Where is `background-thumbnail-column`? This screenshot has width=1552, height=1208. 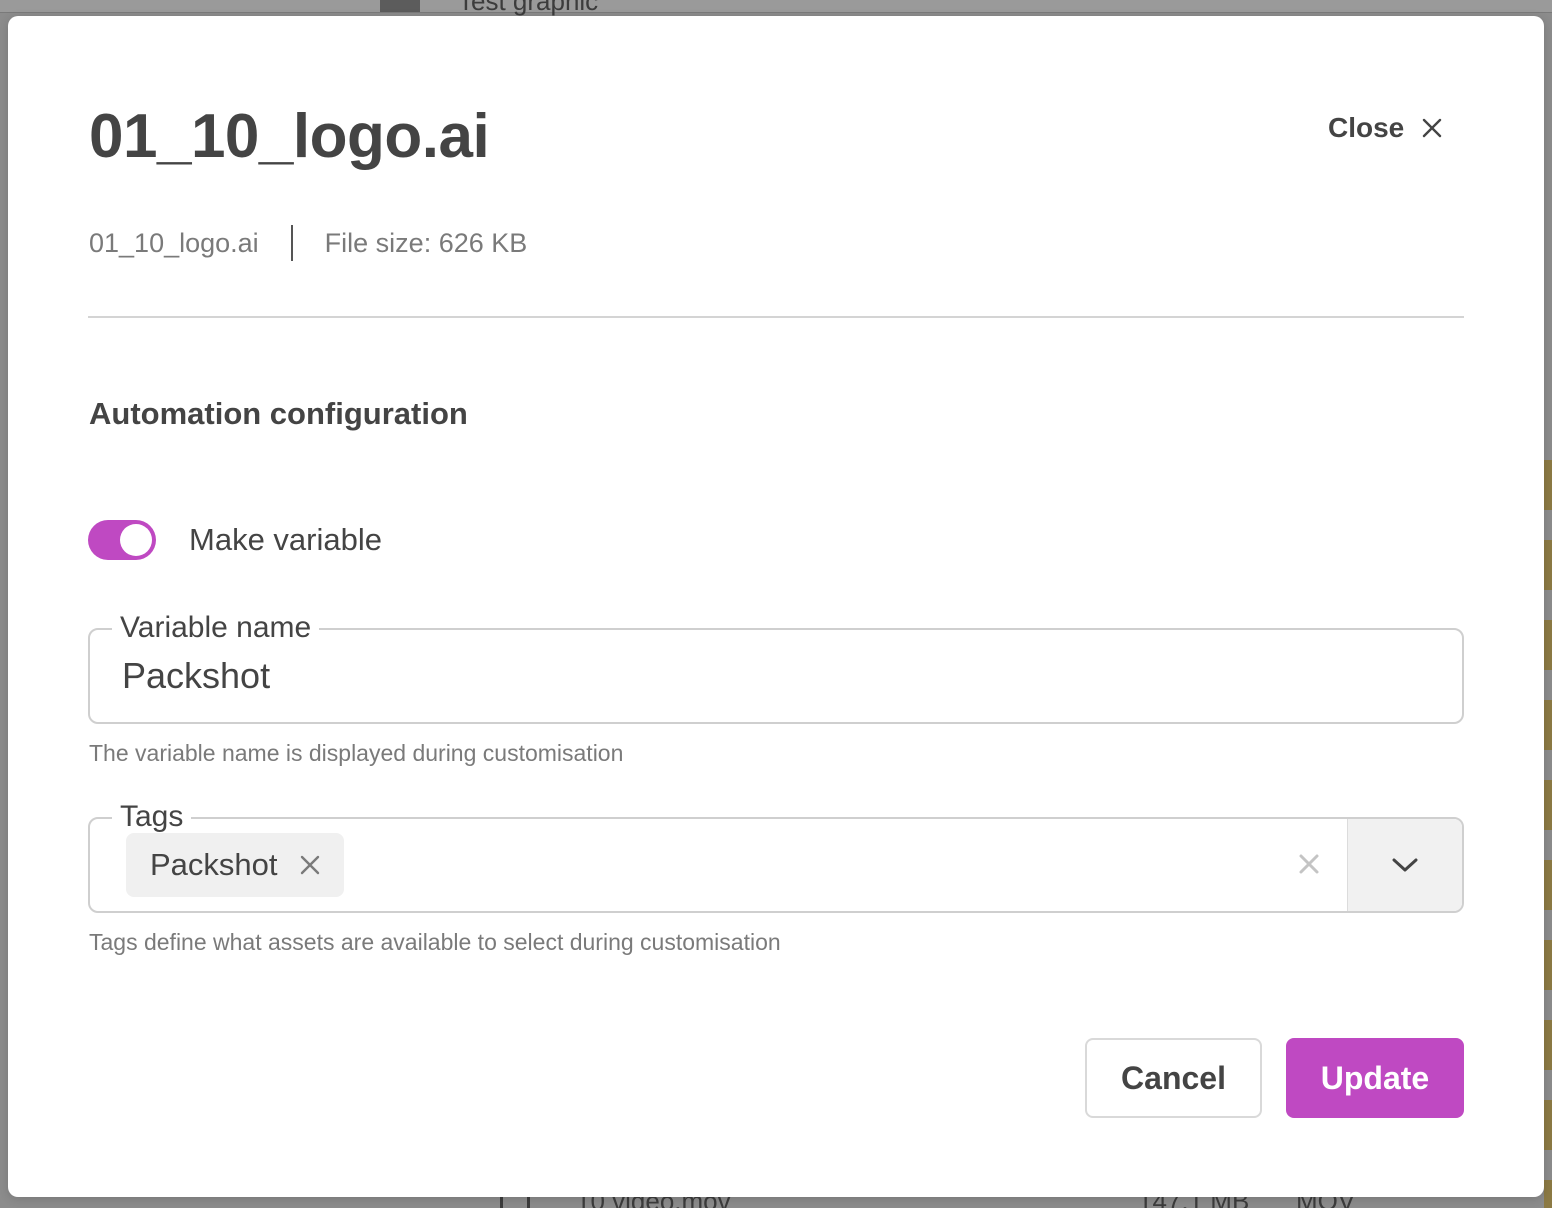 background-thumbnail-column is located at coordinates (1548, 834).